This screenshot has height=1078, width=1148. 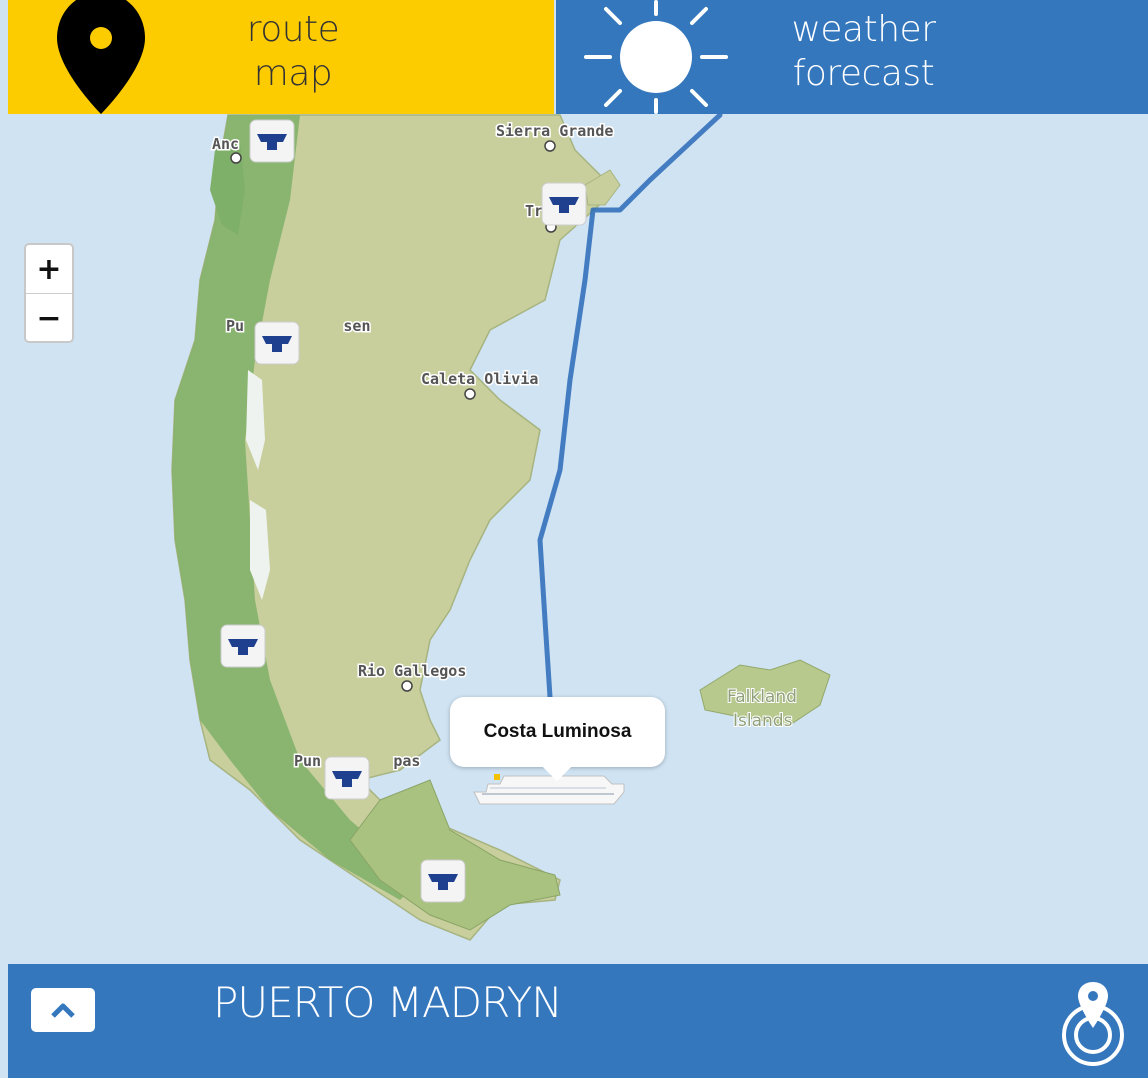 I want to click on port-marker-punta-arenas, so click(x=347, y=778).